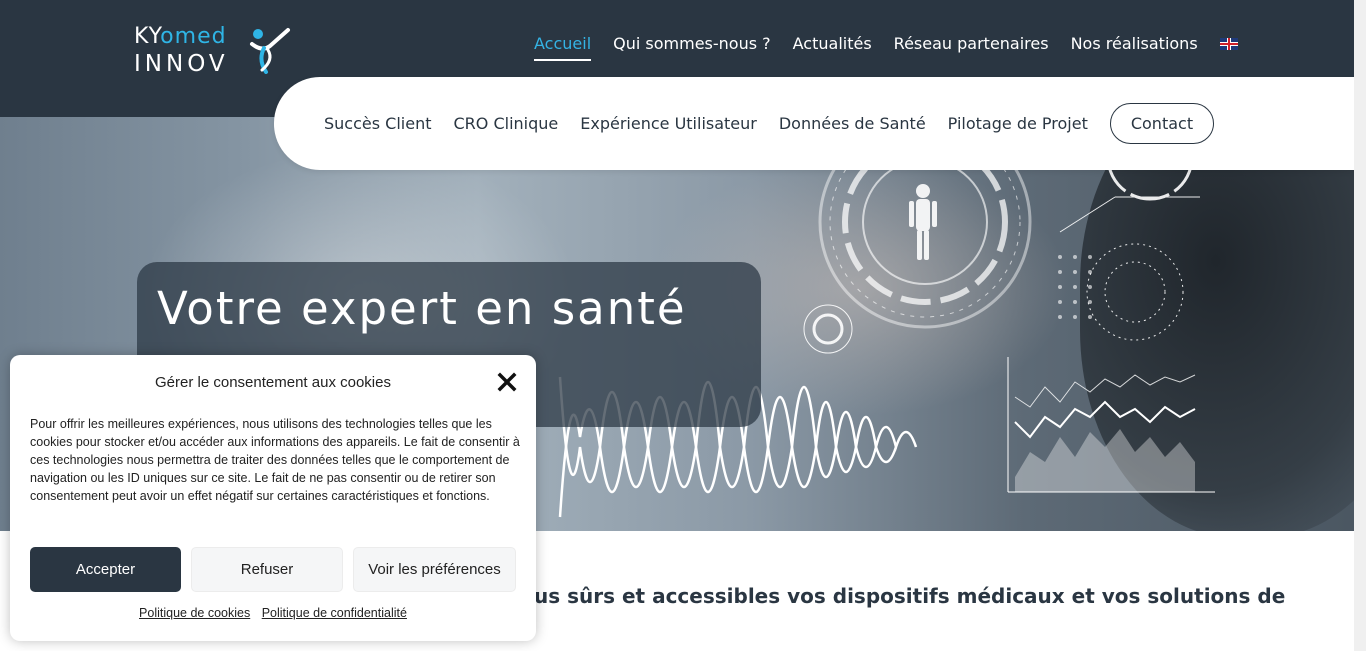 Image resolution: width=1366 pixels, height=651 pixels. Describe the element at coordinates (505, 123) in the screenshot. I see `subnav-cro-clinique: CRO Clinique` at that location.